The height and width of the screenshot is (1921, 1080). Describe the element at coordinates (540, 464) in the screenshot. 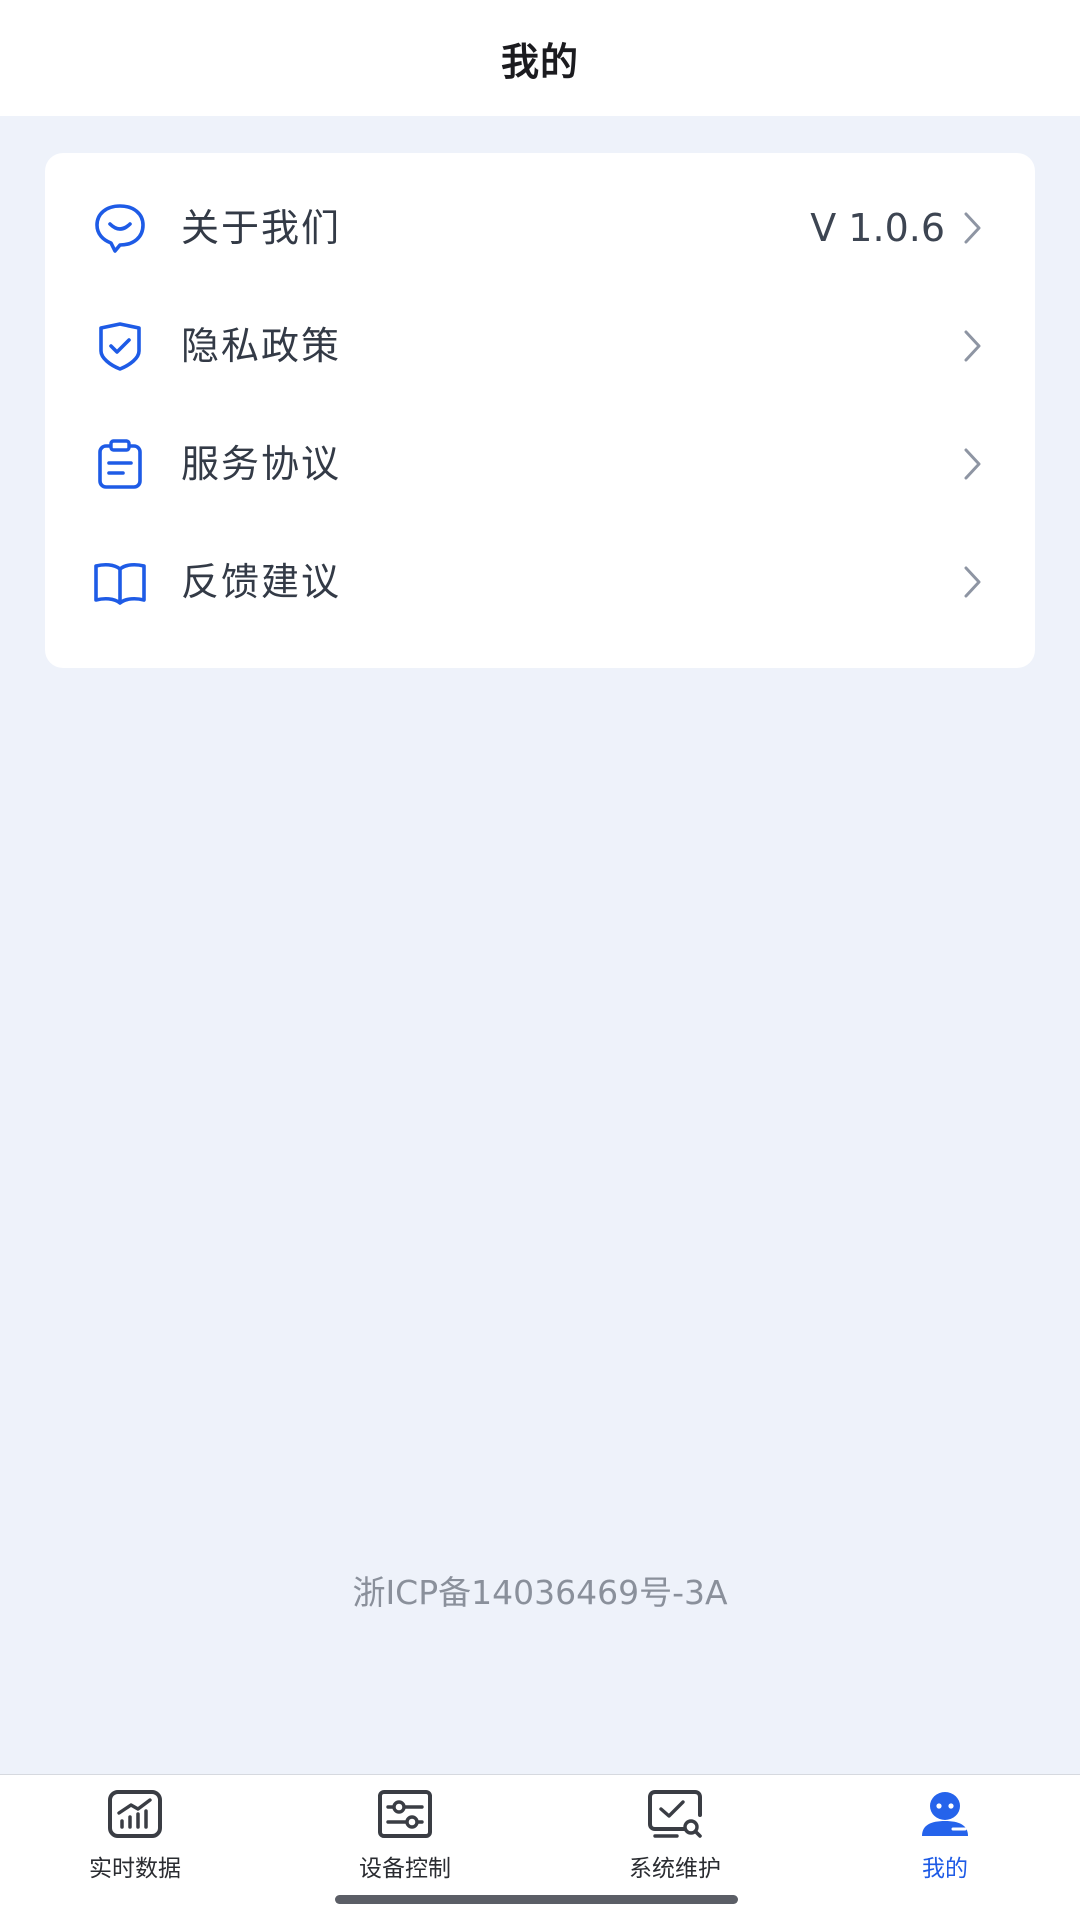

I see `menu-item-service-agreement: 服务协议` at that location.